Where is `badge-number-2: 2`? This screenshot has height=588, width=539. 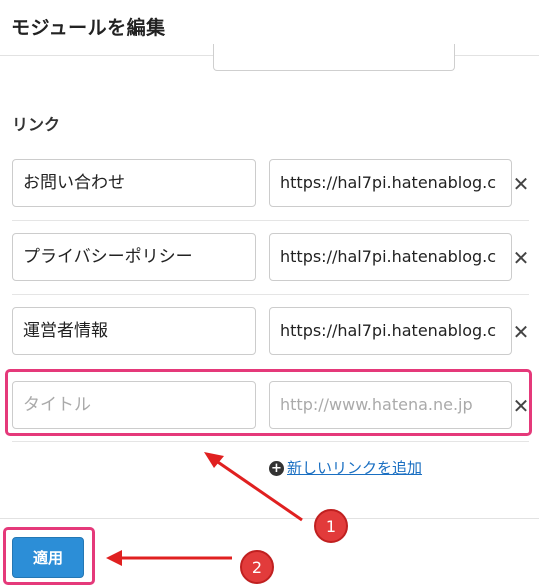
badge-number-2: 2 is located at coordinates (257, 567).